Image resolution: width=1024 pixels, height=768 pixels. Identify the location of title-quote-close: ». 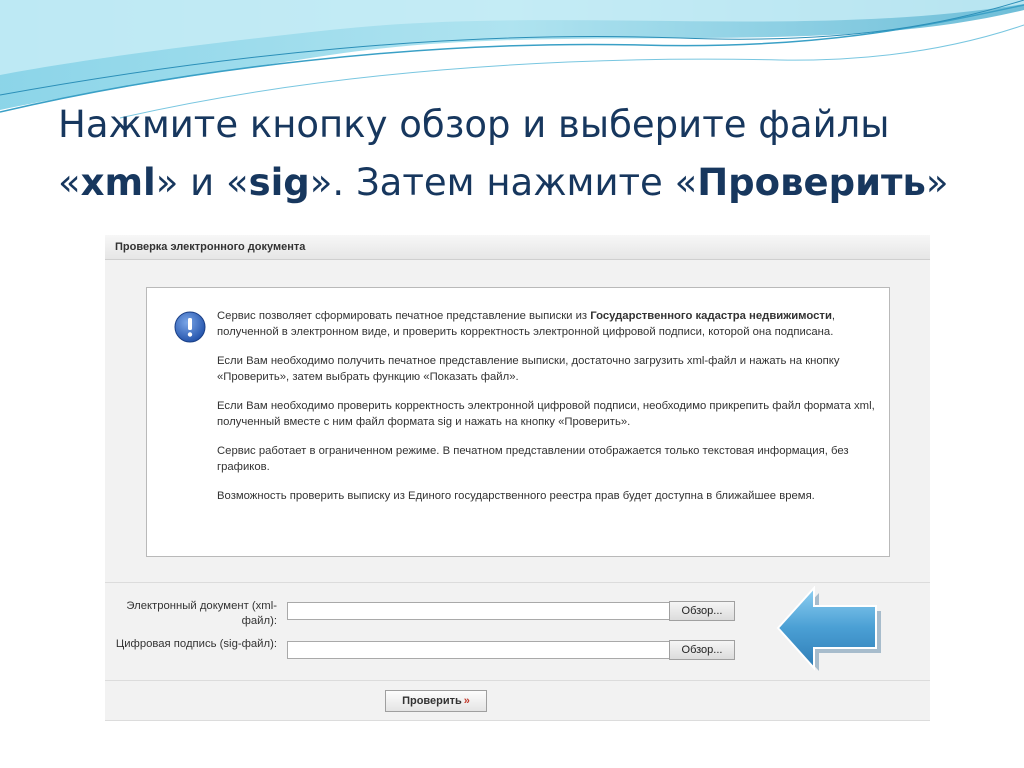
(937, 182).